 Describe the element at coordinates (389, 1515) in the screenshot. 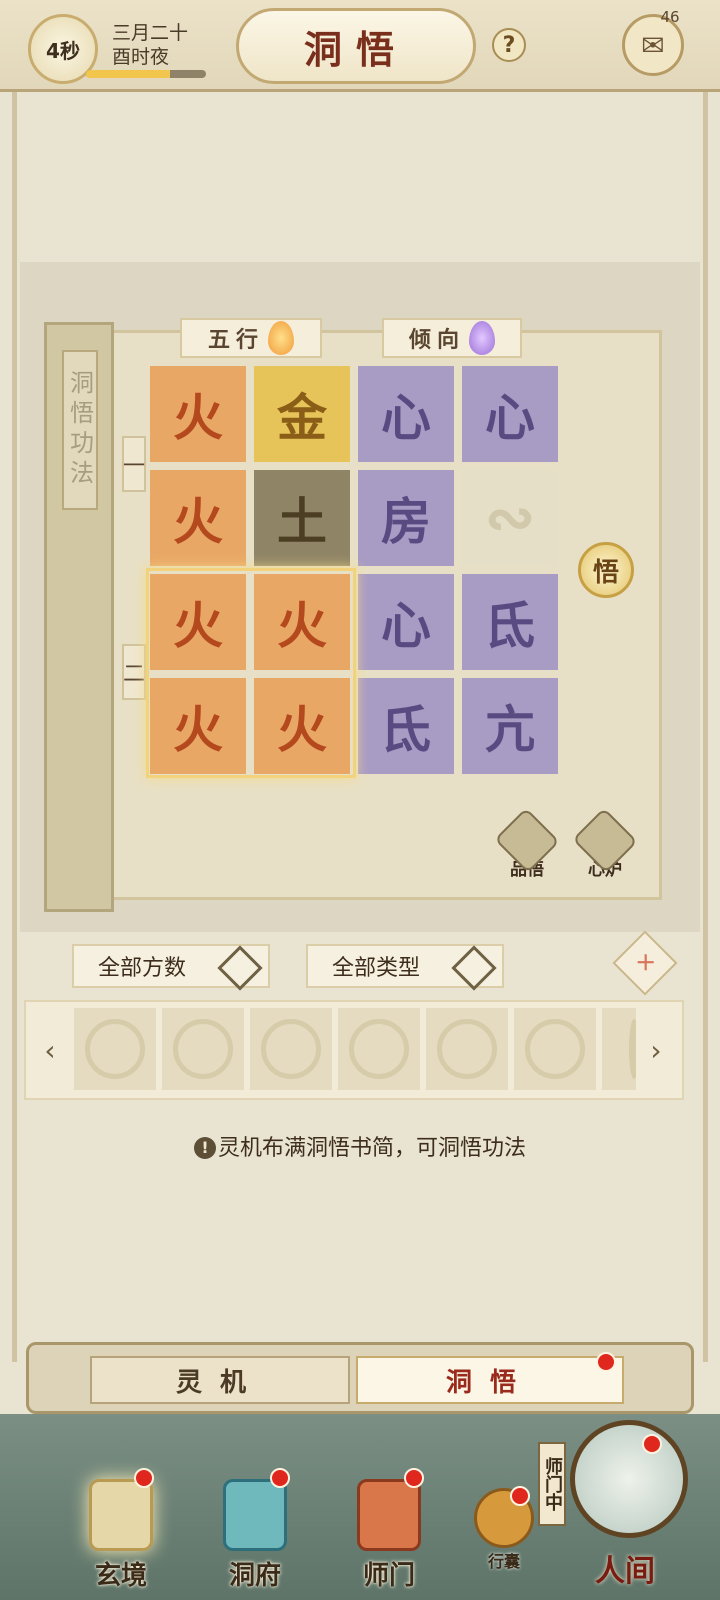

I see `banner-icon` at that location.